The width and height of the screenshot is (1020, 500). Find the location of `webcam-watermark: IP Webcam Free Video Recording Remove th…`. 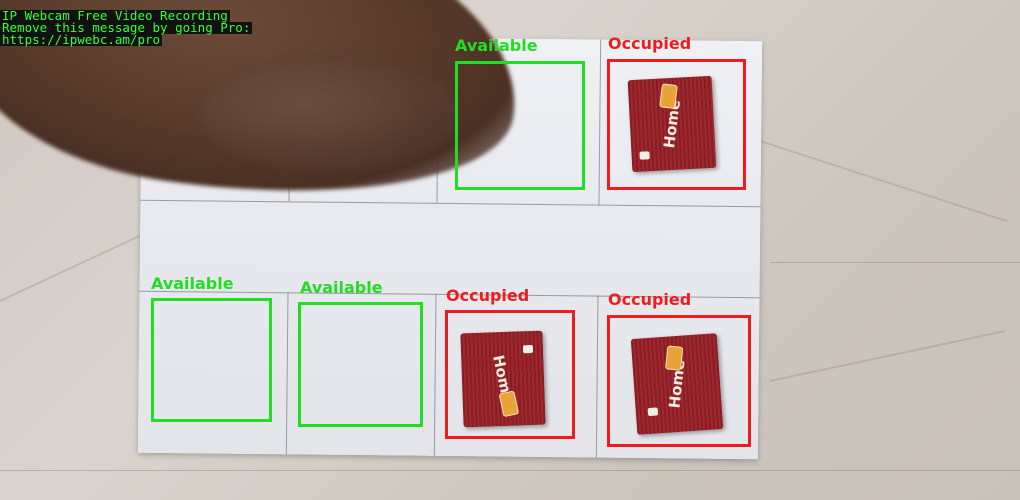

webcam-watermark: IP Webcam Free Video Recording Remove th… is located at coordinates (126, 28).